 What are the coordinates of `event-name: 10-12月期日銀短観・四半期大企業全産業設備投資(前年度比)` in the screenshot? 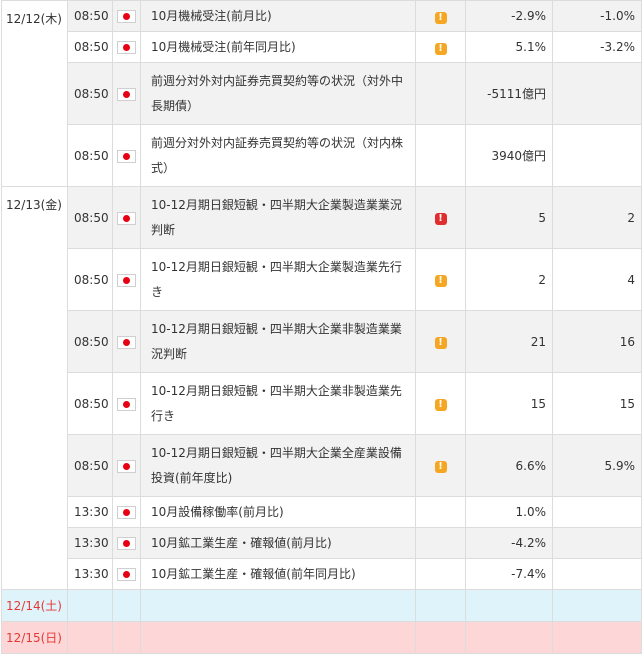 It's located at (278, 465).